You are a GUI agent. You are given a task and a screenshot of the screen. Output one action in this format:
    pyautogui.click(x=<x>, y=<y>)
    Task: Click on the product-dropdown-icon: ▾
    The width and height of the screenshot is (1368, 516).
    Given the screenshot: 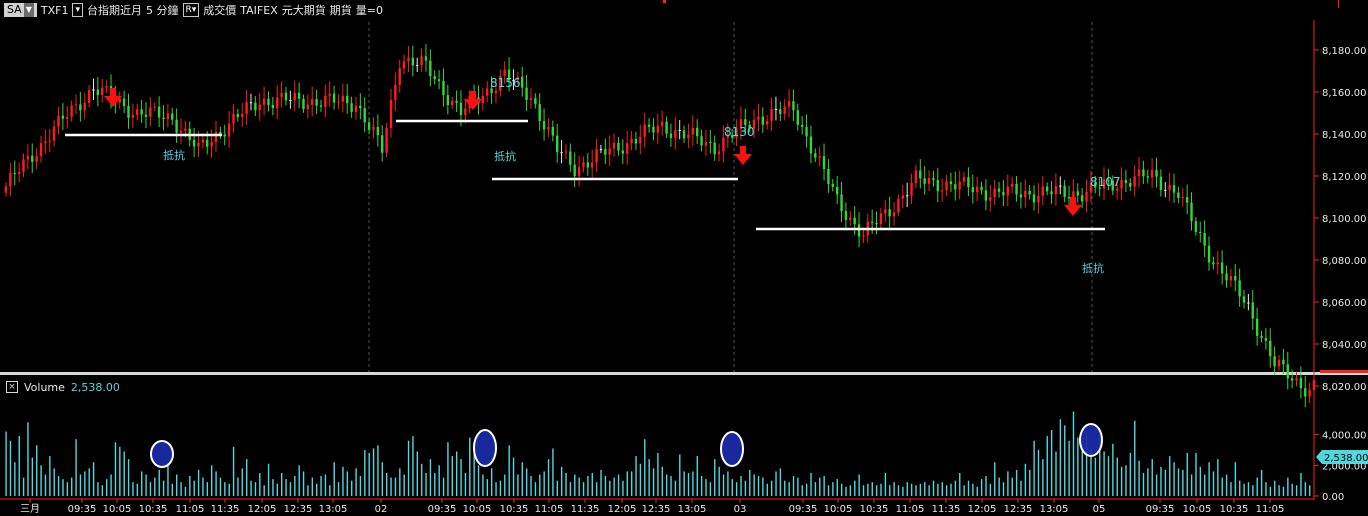 What is the action you would take?
    pyautogui.click(x=77, y=10)
    